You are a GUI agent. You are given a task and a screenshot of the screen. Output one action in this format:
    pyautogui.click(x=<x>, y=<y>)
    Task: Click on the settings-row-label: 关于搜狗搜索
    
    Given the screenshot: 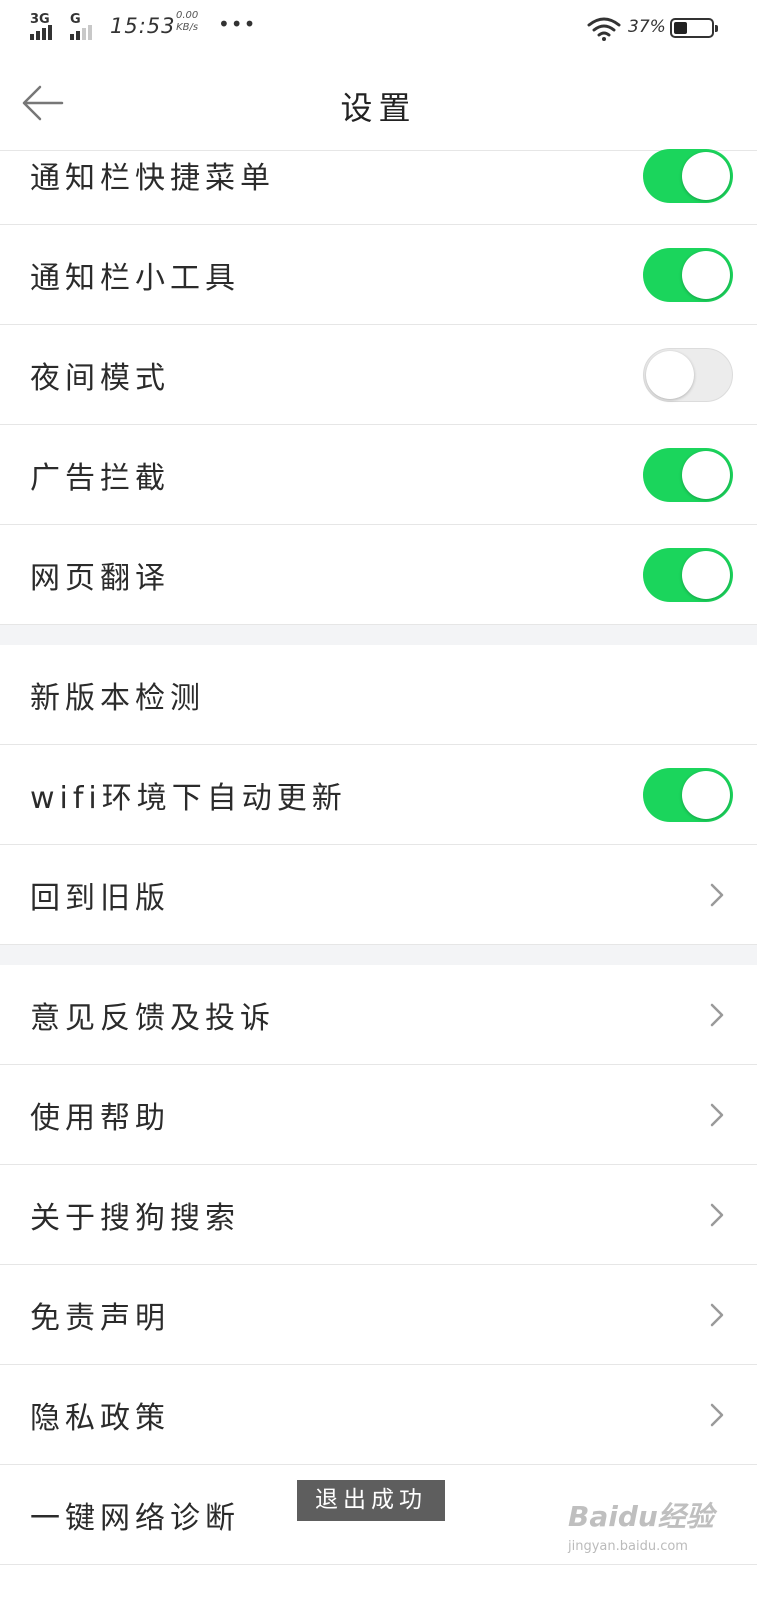 What is the action you would take?
    pyautogui.click(x=135, y=1218)
    